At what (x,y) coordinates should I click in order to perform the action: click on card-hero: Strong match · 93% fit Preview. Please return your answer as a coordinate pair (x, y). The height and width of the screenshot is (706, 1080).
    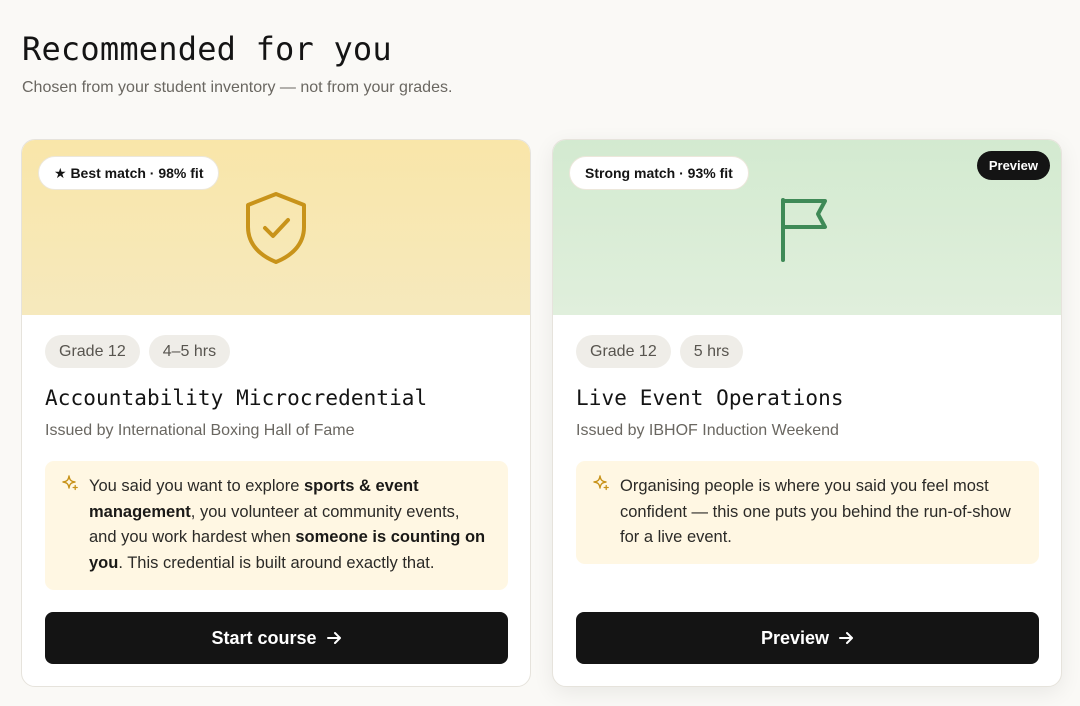
    Looking at the image, I should click on (807, 227).